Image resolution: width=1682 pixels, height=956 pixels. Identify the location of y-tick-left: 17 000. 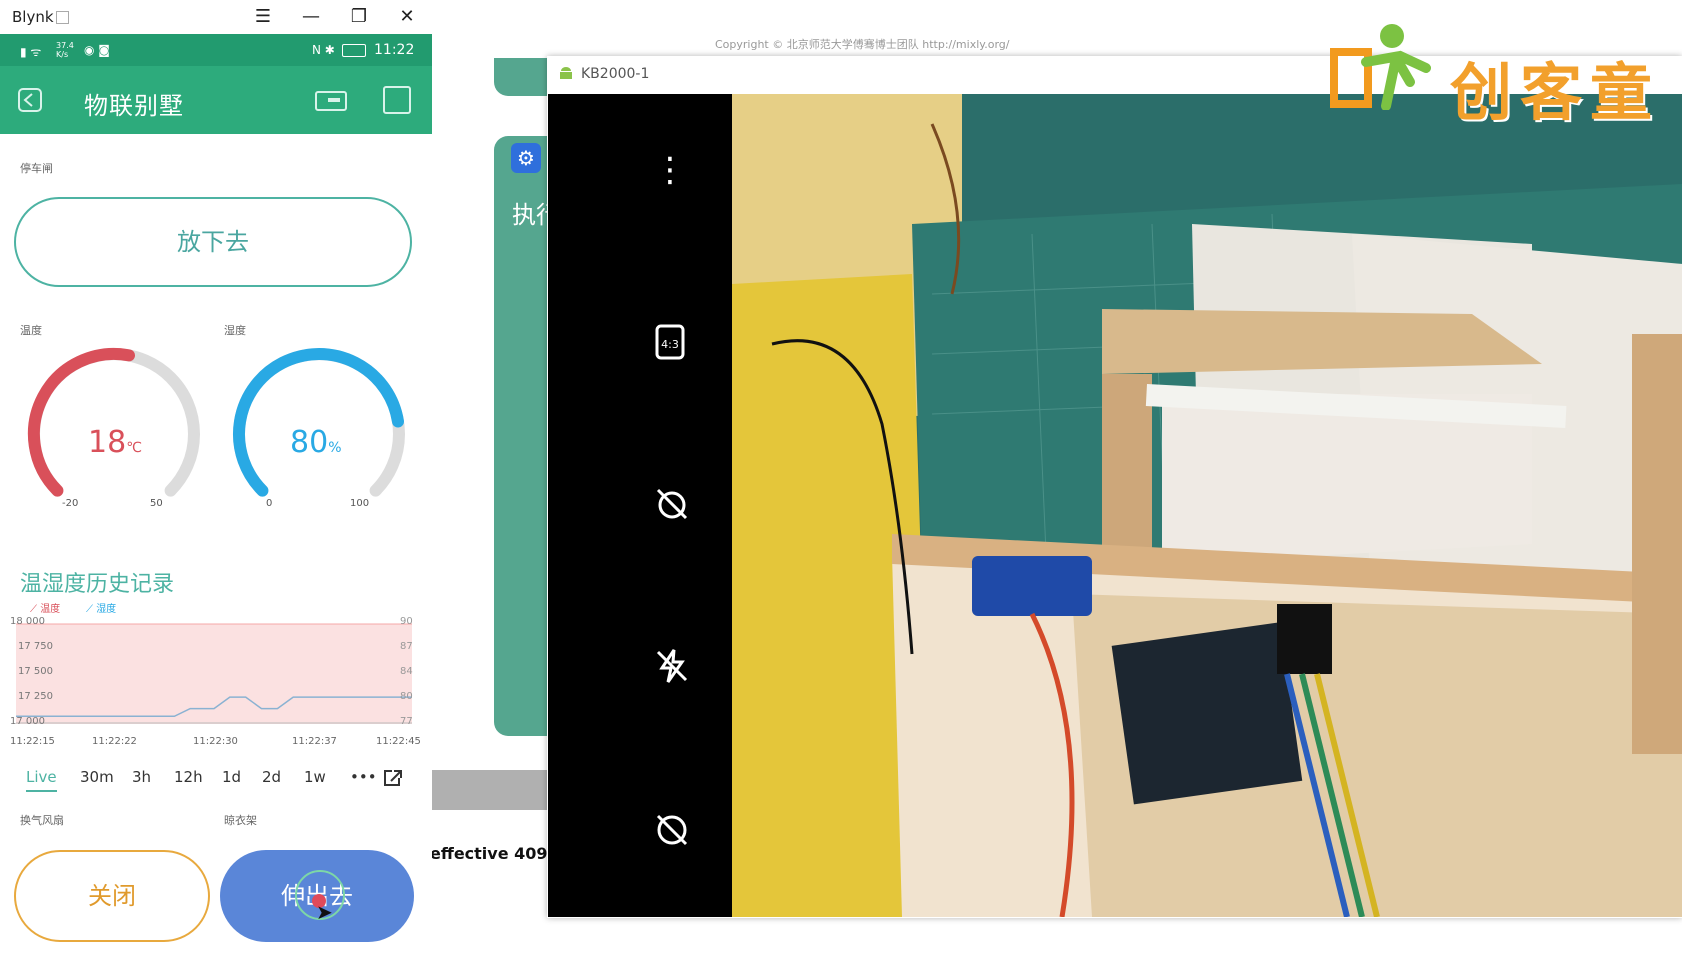
(27, 721).